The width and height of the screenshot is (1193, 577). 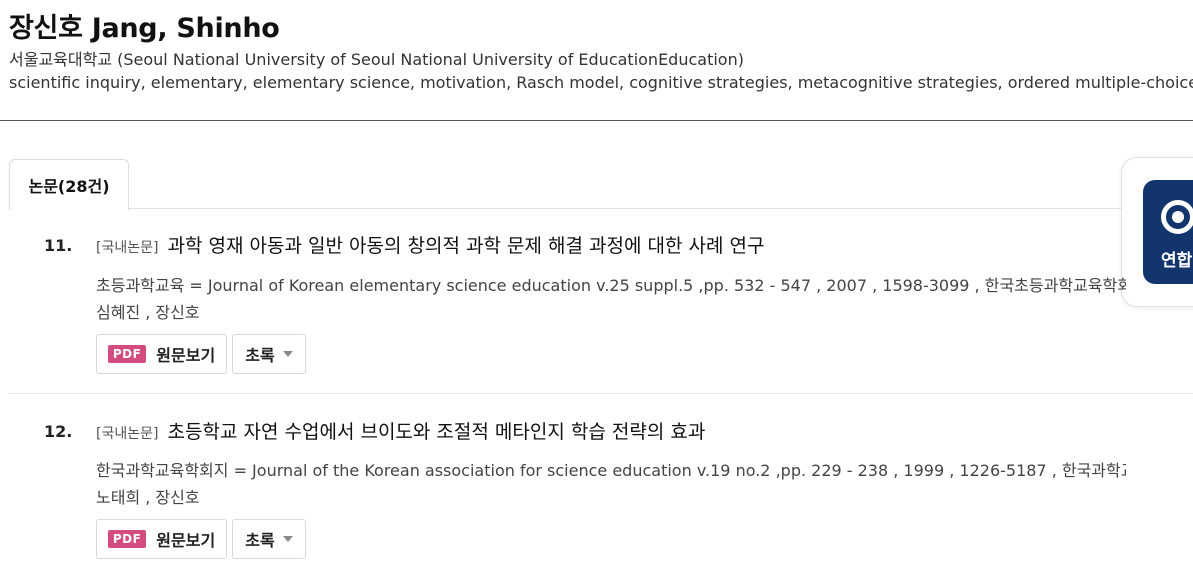 What do you see at coordinates (601, 393) in the screenshot?
I see `paper-divider` at bounding box center [601, 393].